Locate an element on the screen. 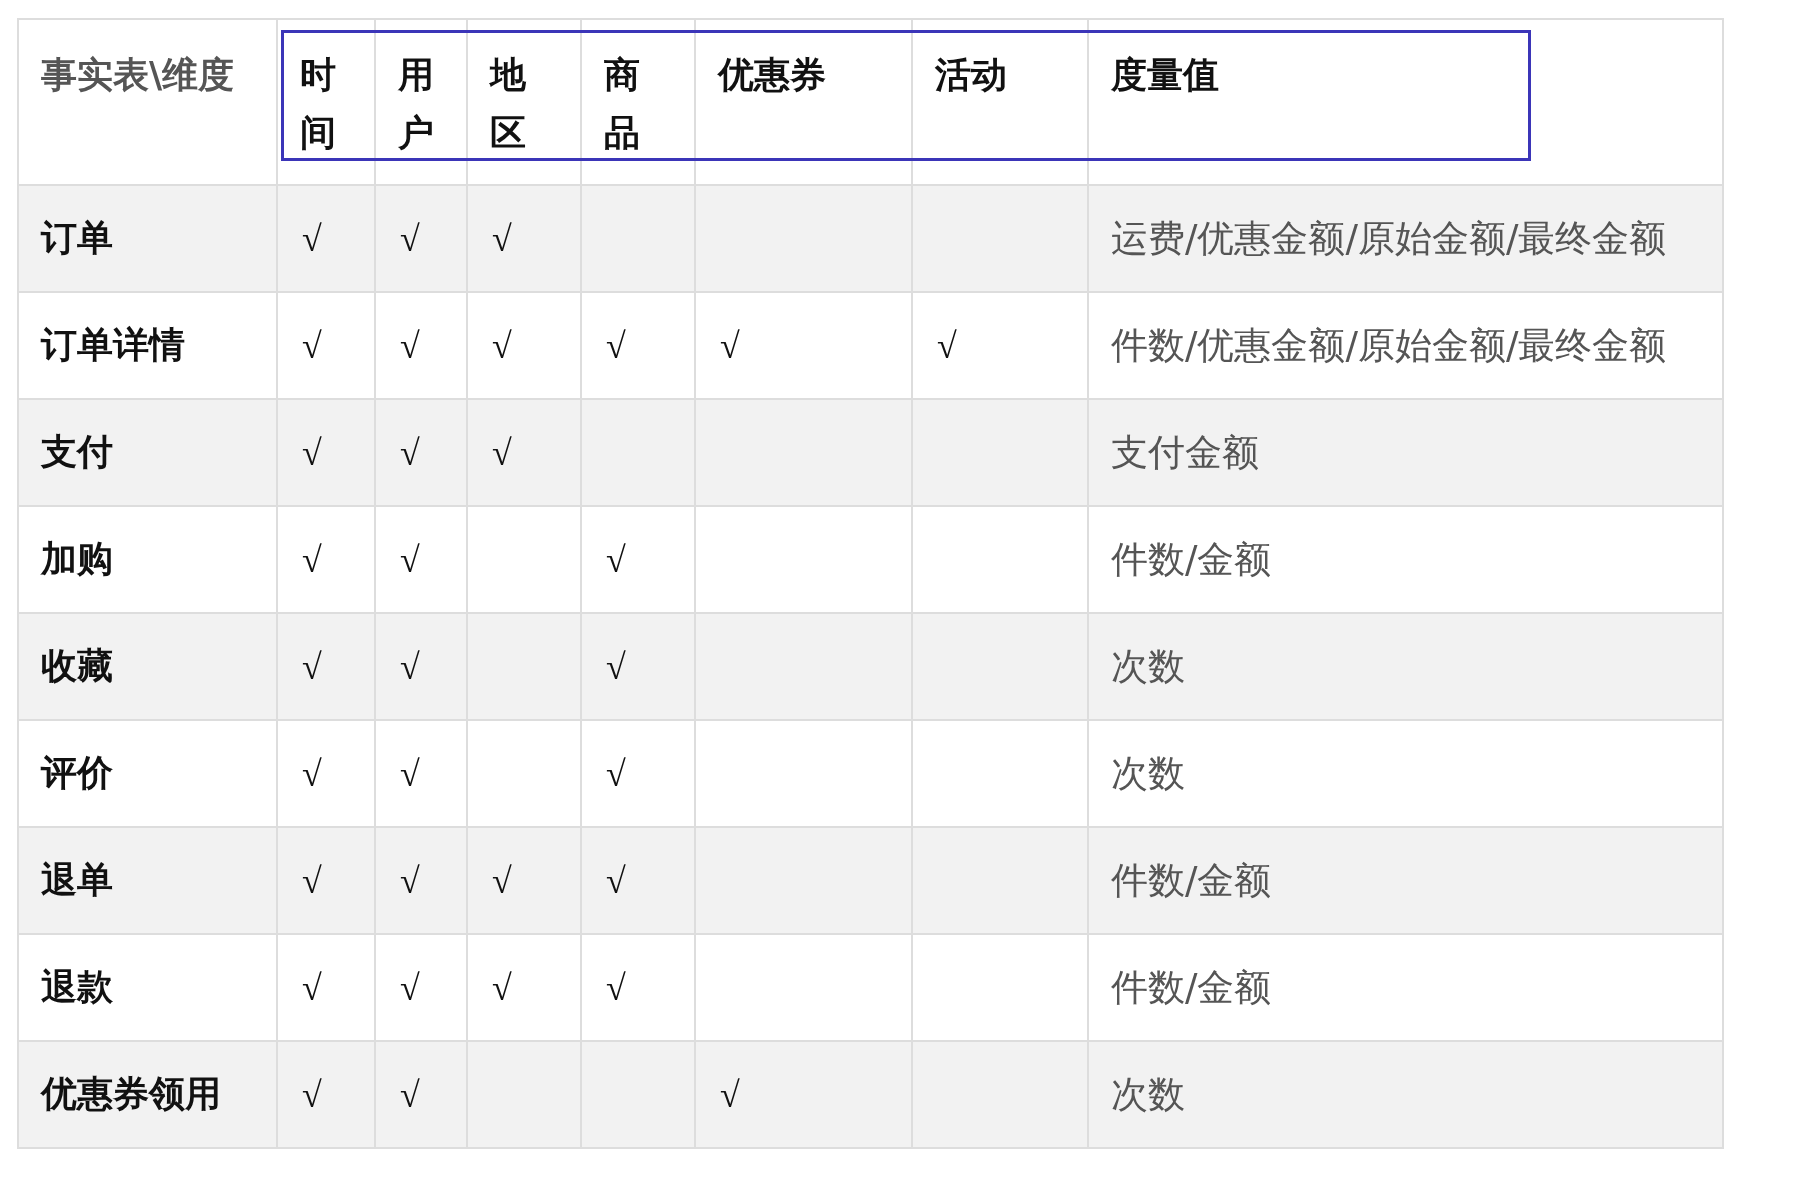 Image resolution: width=1804 pixels, height=1180 pixels. row-header: 退款 is located at coordinates (77, 986).